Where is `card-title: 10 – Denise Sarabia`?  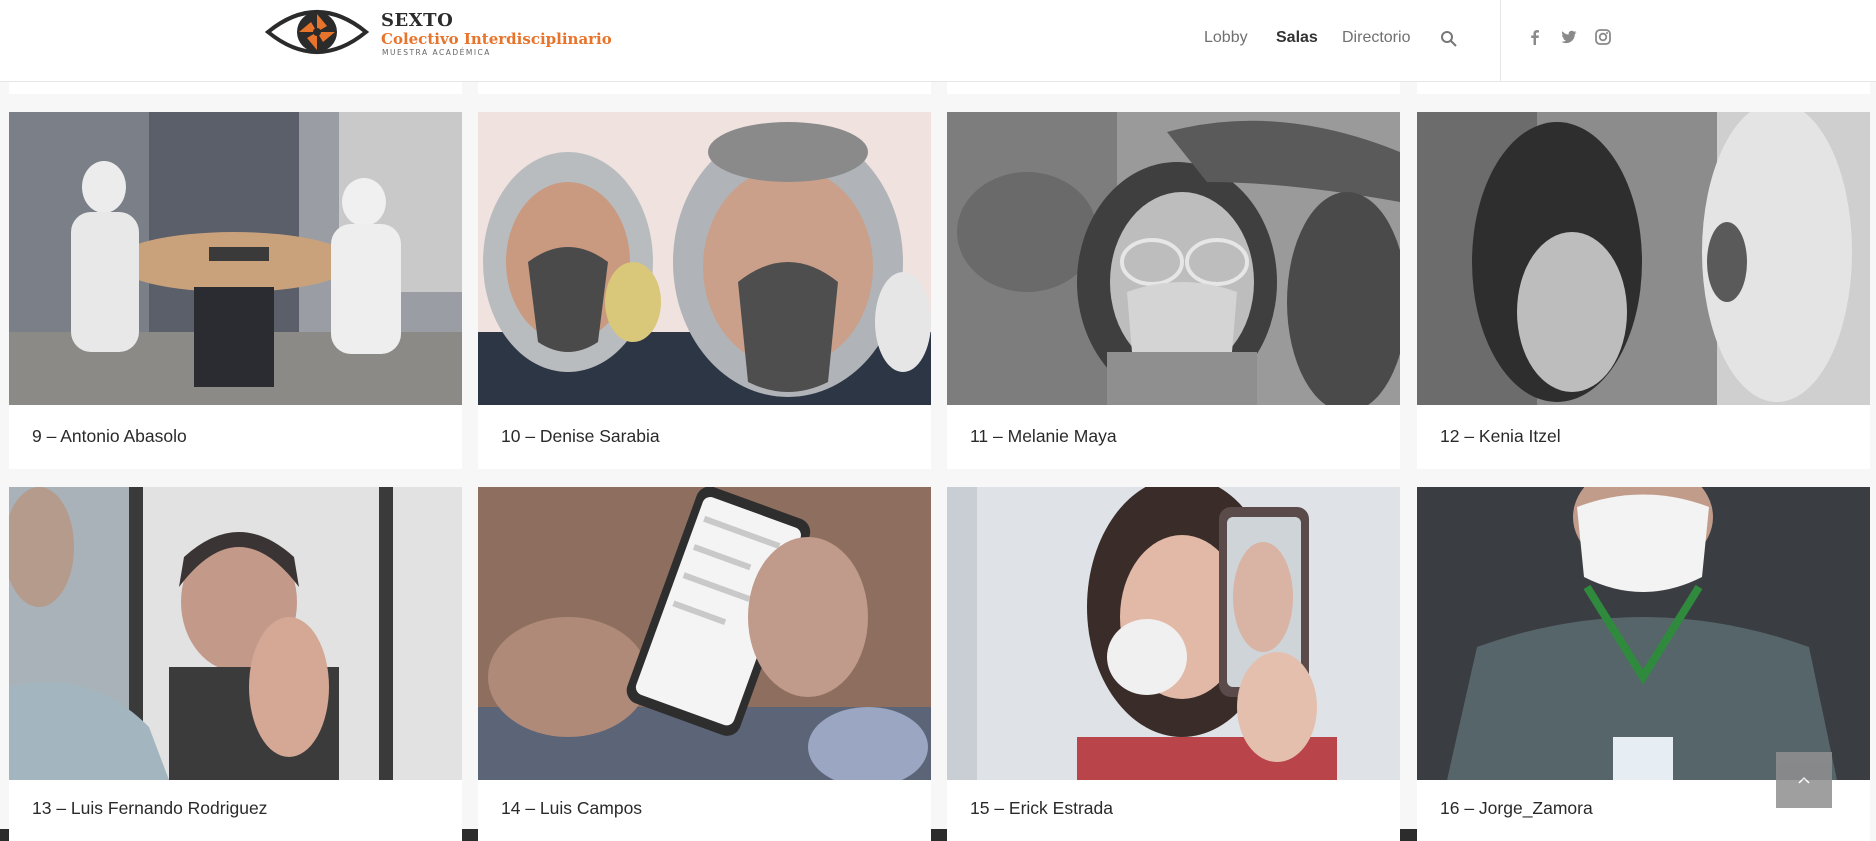
card-title: 10 – Denise Sarabia is located at coordinates (580, 436).